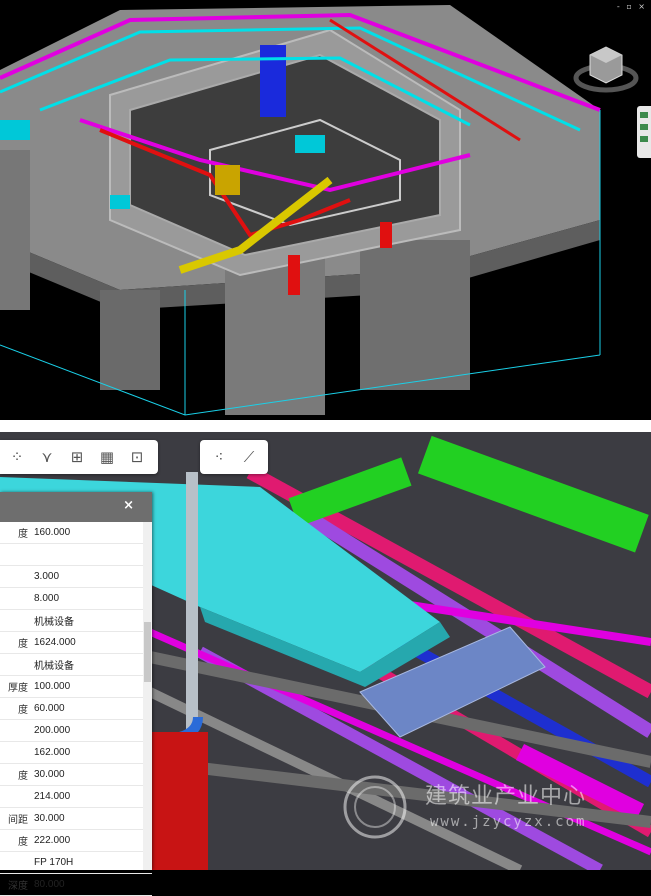 The image size is (651, 896). What do you see at coordinates (15, 230) in the screenshot?
I see `column-far-left` at bounding box center [15, 230].